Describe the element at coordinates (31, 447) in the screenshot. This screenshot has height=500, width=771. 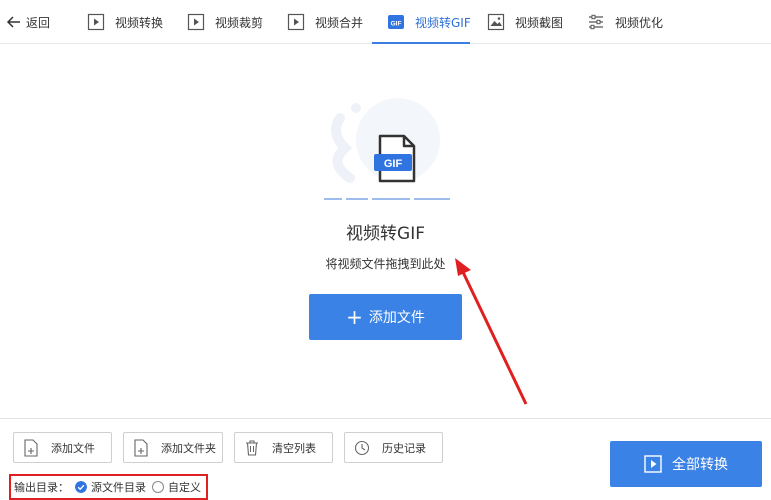
I see `file-add-icon` at that location.